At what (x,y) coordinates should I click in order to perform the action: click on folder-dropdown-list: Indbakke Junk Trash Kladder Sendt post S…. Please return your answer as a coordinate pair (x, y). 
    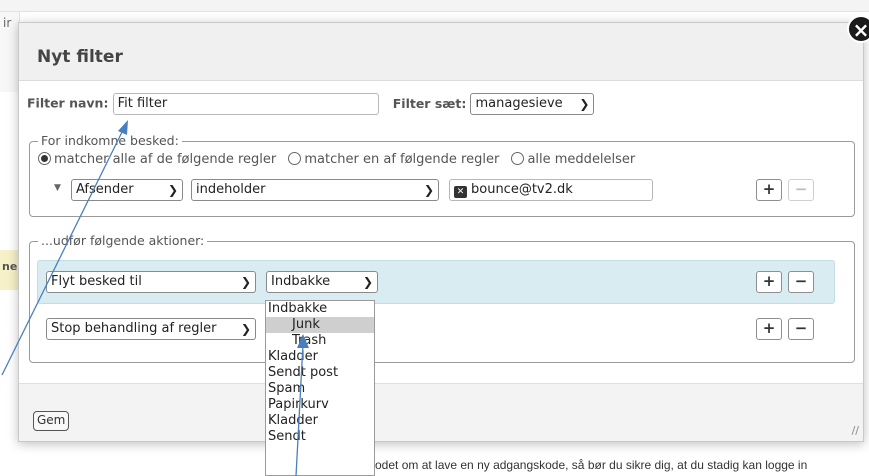
    Looking at the image, I should click on (320, 388).